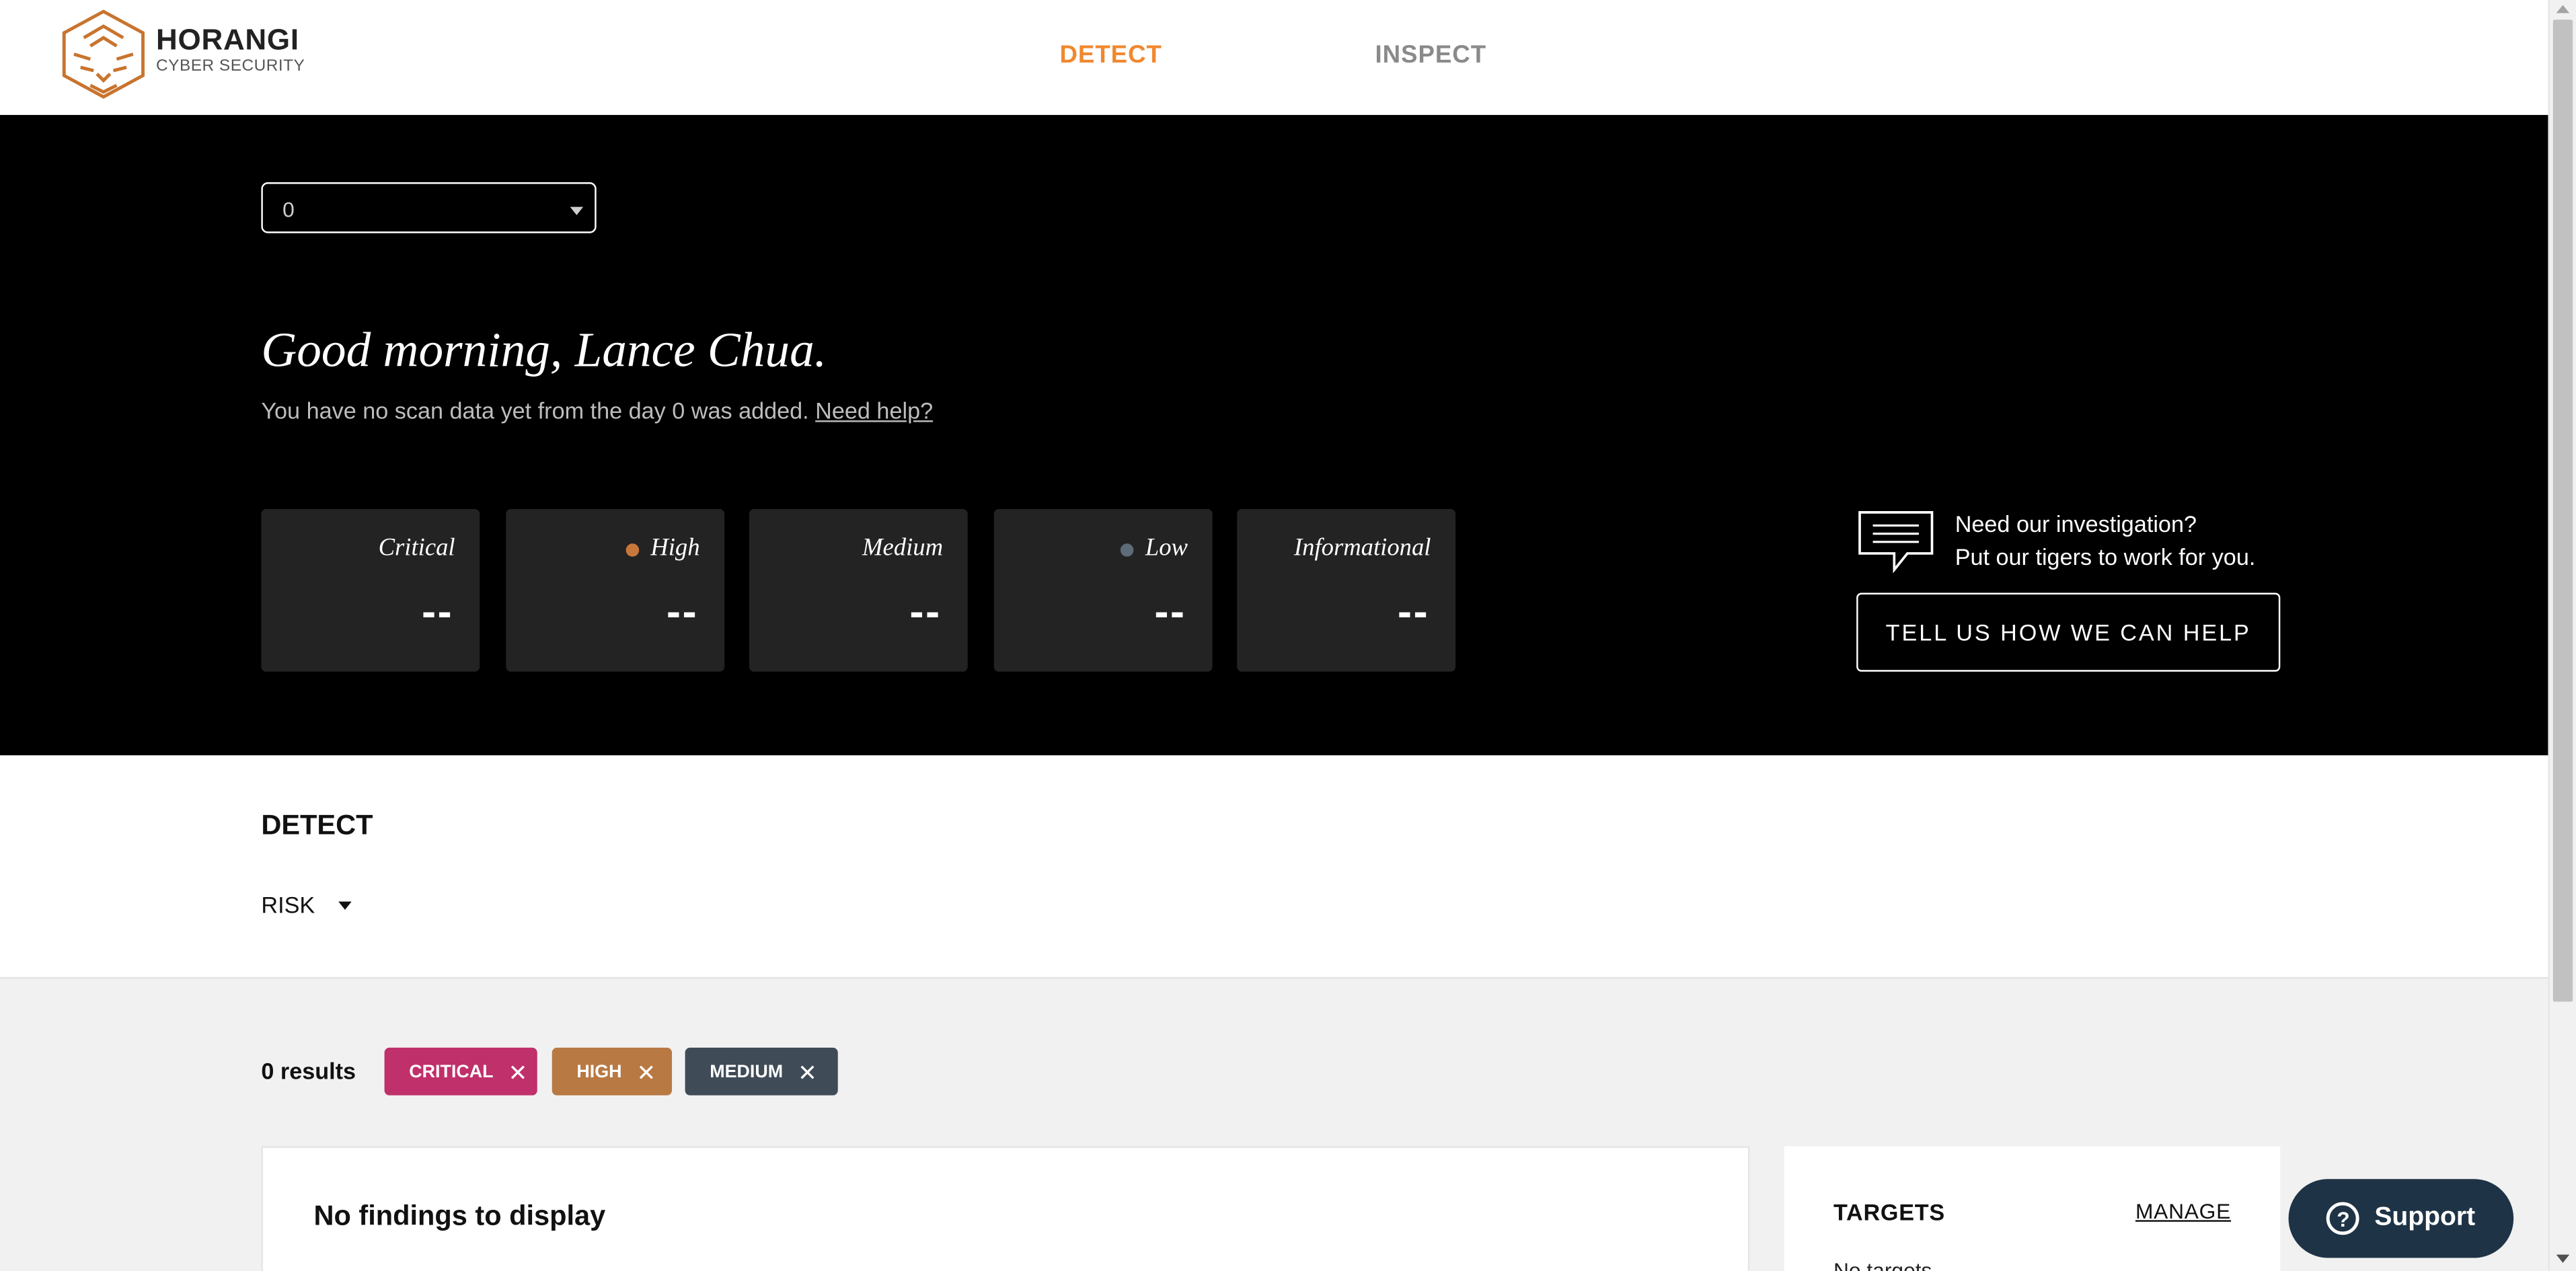 This screenshot has width=2576, height=1271. Describe the element at coordinates (1896, 542) in the screenshot. I see `chat-bubble-icon` at that location.